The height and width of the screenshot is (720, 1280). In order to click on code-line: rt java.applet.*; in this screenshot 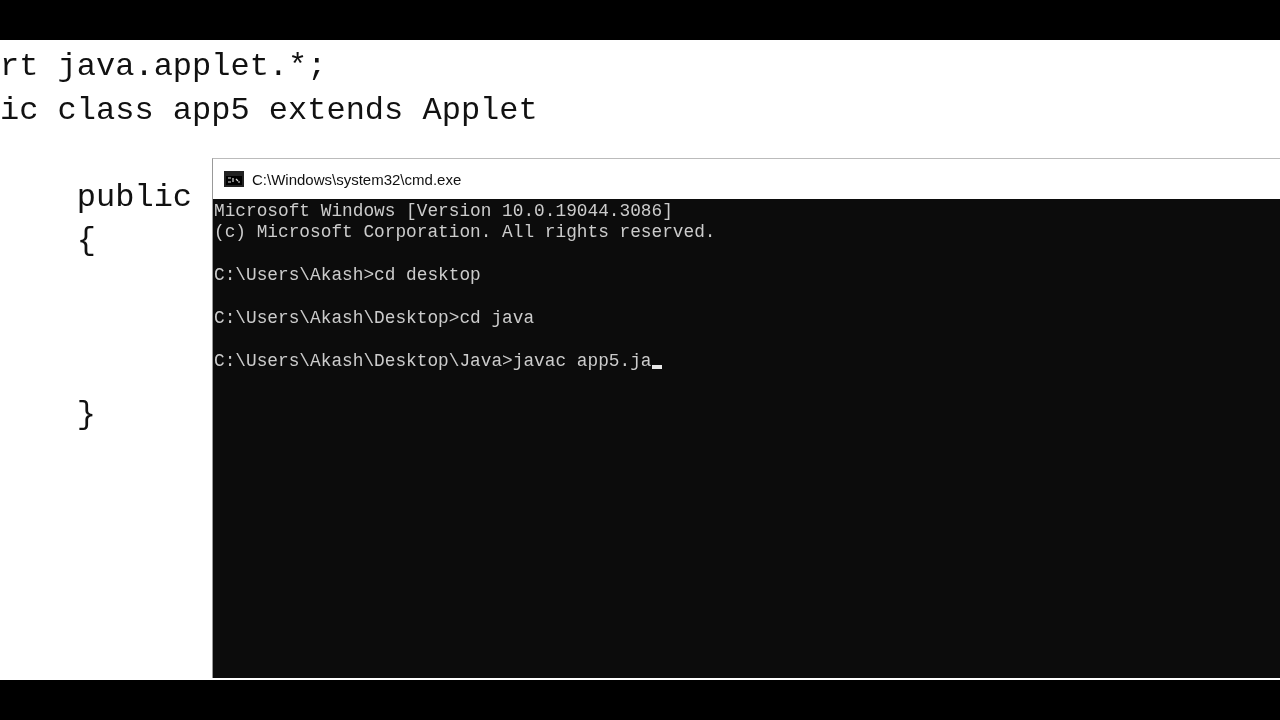, I will do `click(163, 67)`.